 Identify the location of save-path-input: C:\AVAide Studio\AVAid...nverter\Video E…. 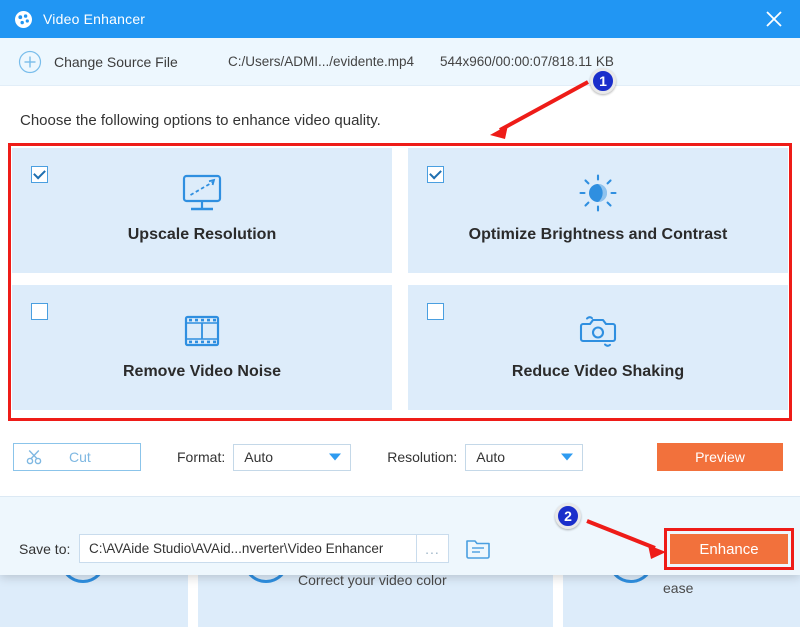
(248, 548).